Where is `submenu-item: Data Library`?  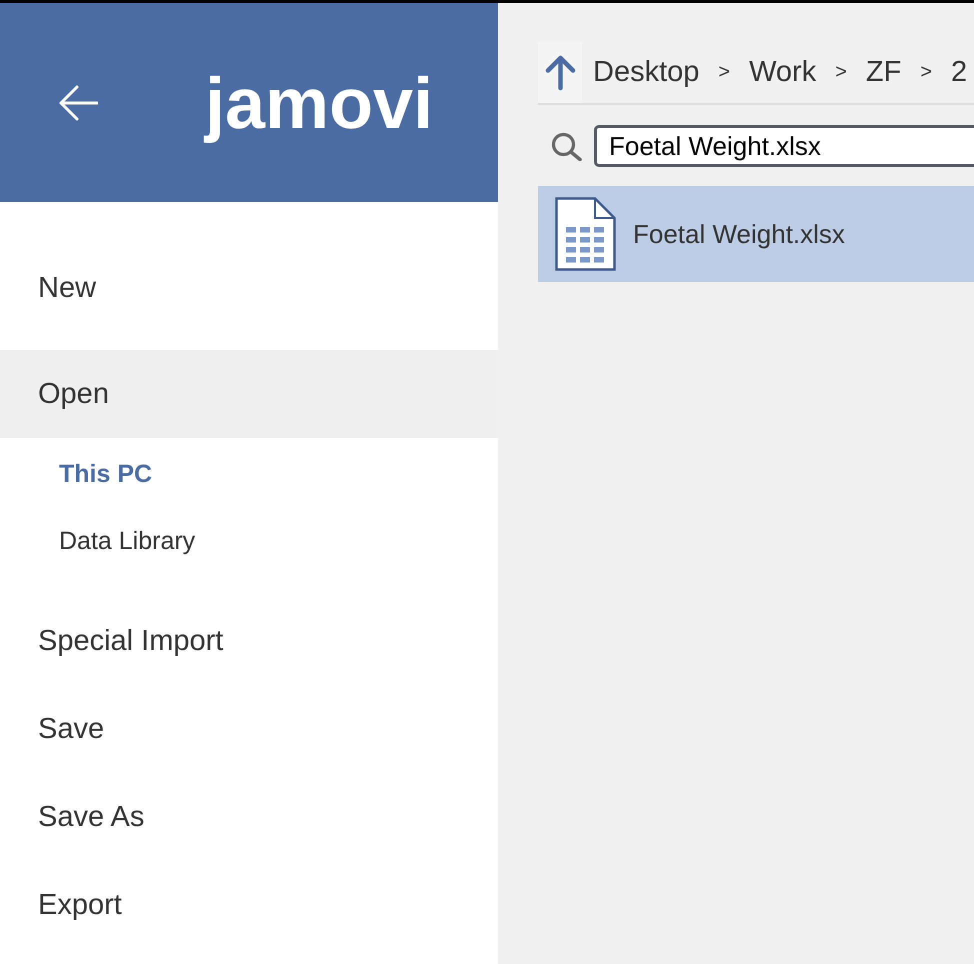
submenu-item: Data Library is located at coordinates (249, 541).